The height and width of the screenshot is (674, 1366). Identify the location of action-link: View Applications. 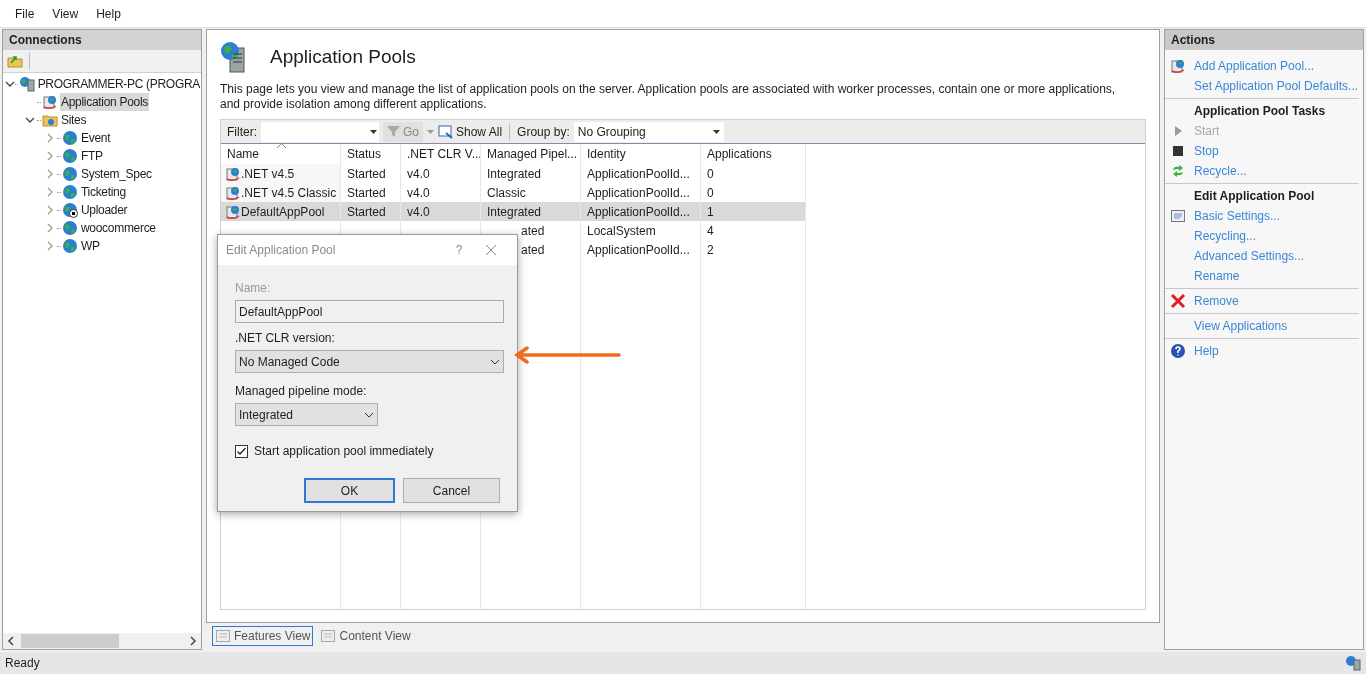
(1241, 326).